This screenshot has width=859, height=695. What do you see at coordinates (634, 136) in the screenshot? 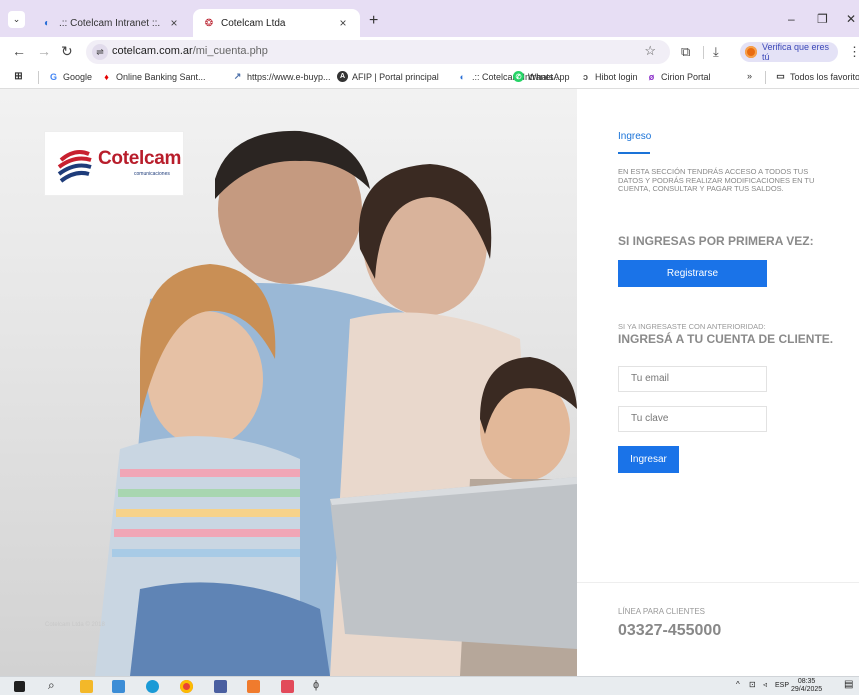
I see `tab-ingreso: Ingreso` at bounding box center [634, 136].